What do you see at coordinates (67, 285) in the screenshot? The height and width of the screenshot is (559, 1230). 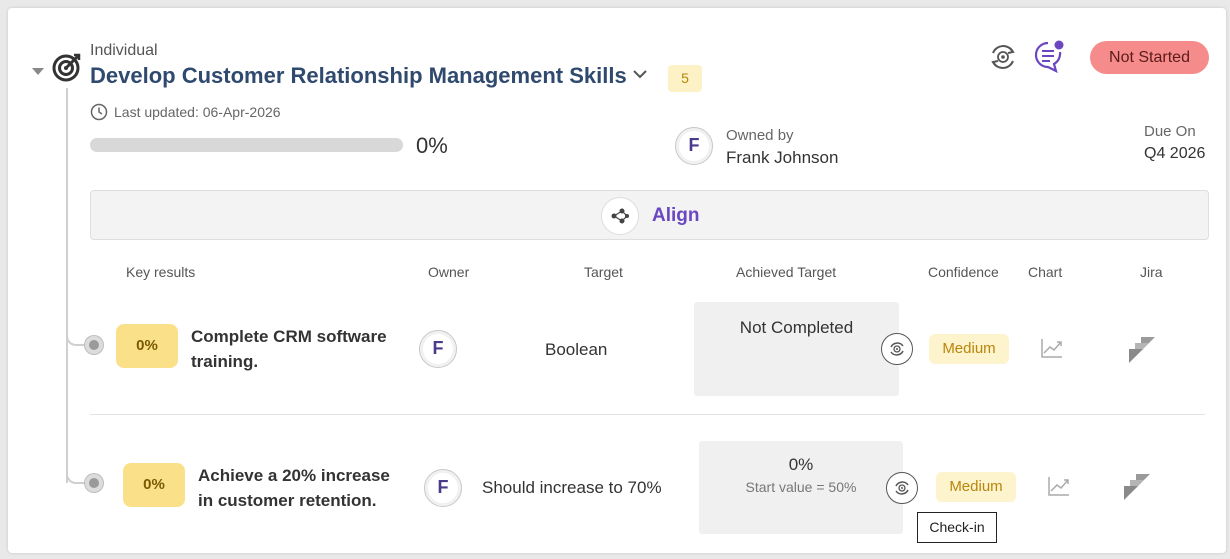 I see `tree-line` at bounding box center [67, 285].